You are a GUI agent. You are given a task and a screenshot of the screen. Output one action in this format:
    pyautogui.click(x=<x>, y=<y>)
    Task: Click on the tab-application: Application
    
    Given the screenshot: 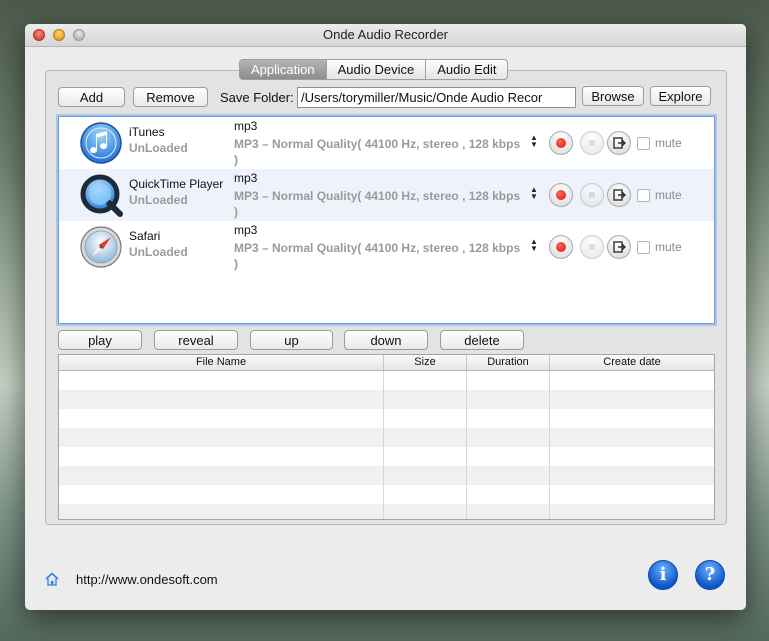 What is the action you would take?
    pyautogui.click(x=283, y=69)
    